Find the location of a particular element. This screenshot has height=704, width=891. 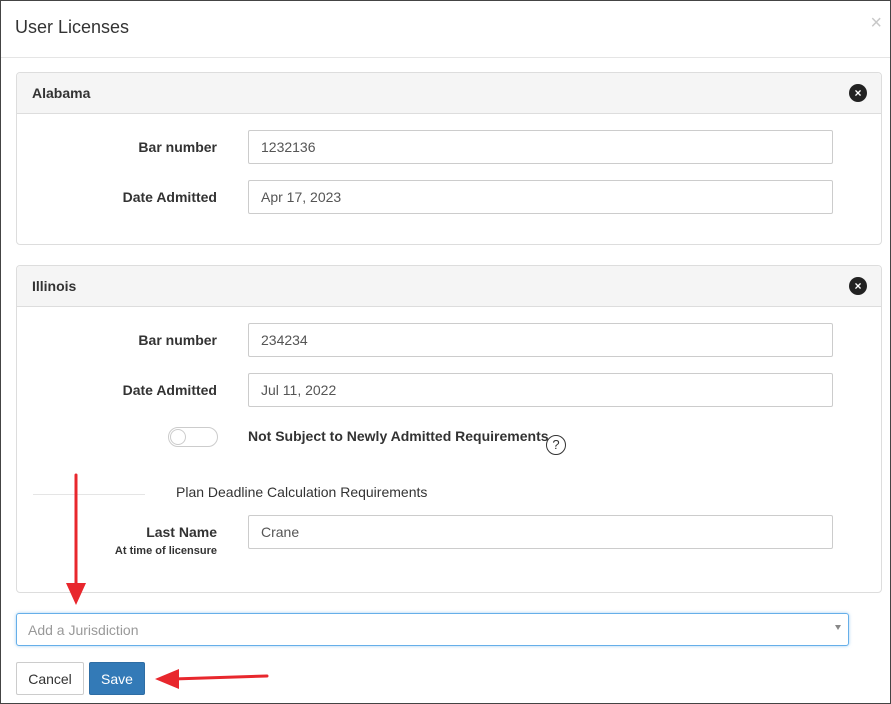

question-circle-icon: ? is located at coordinates (556, 445).